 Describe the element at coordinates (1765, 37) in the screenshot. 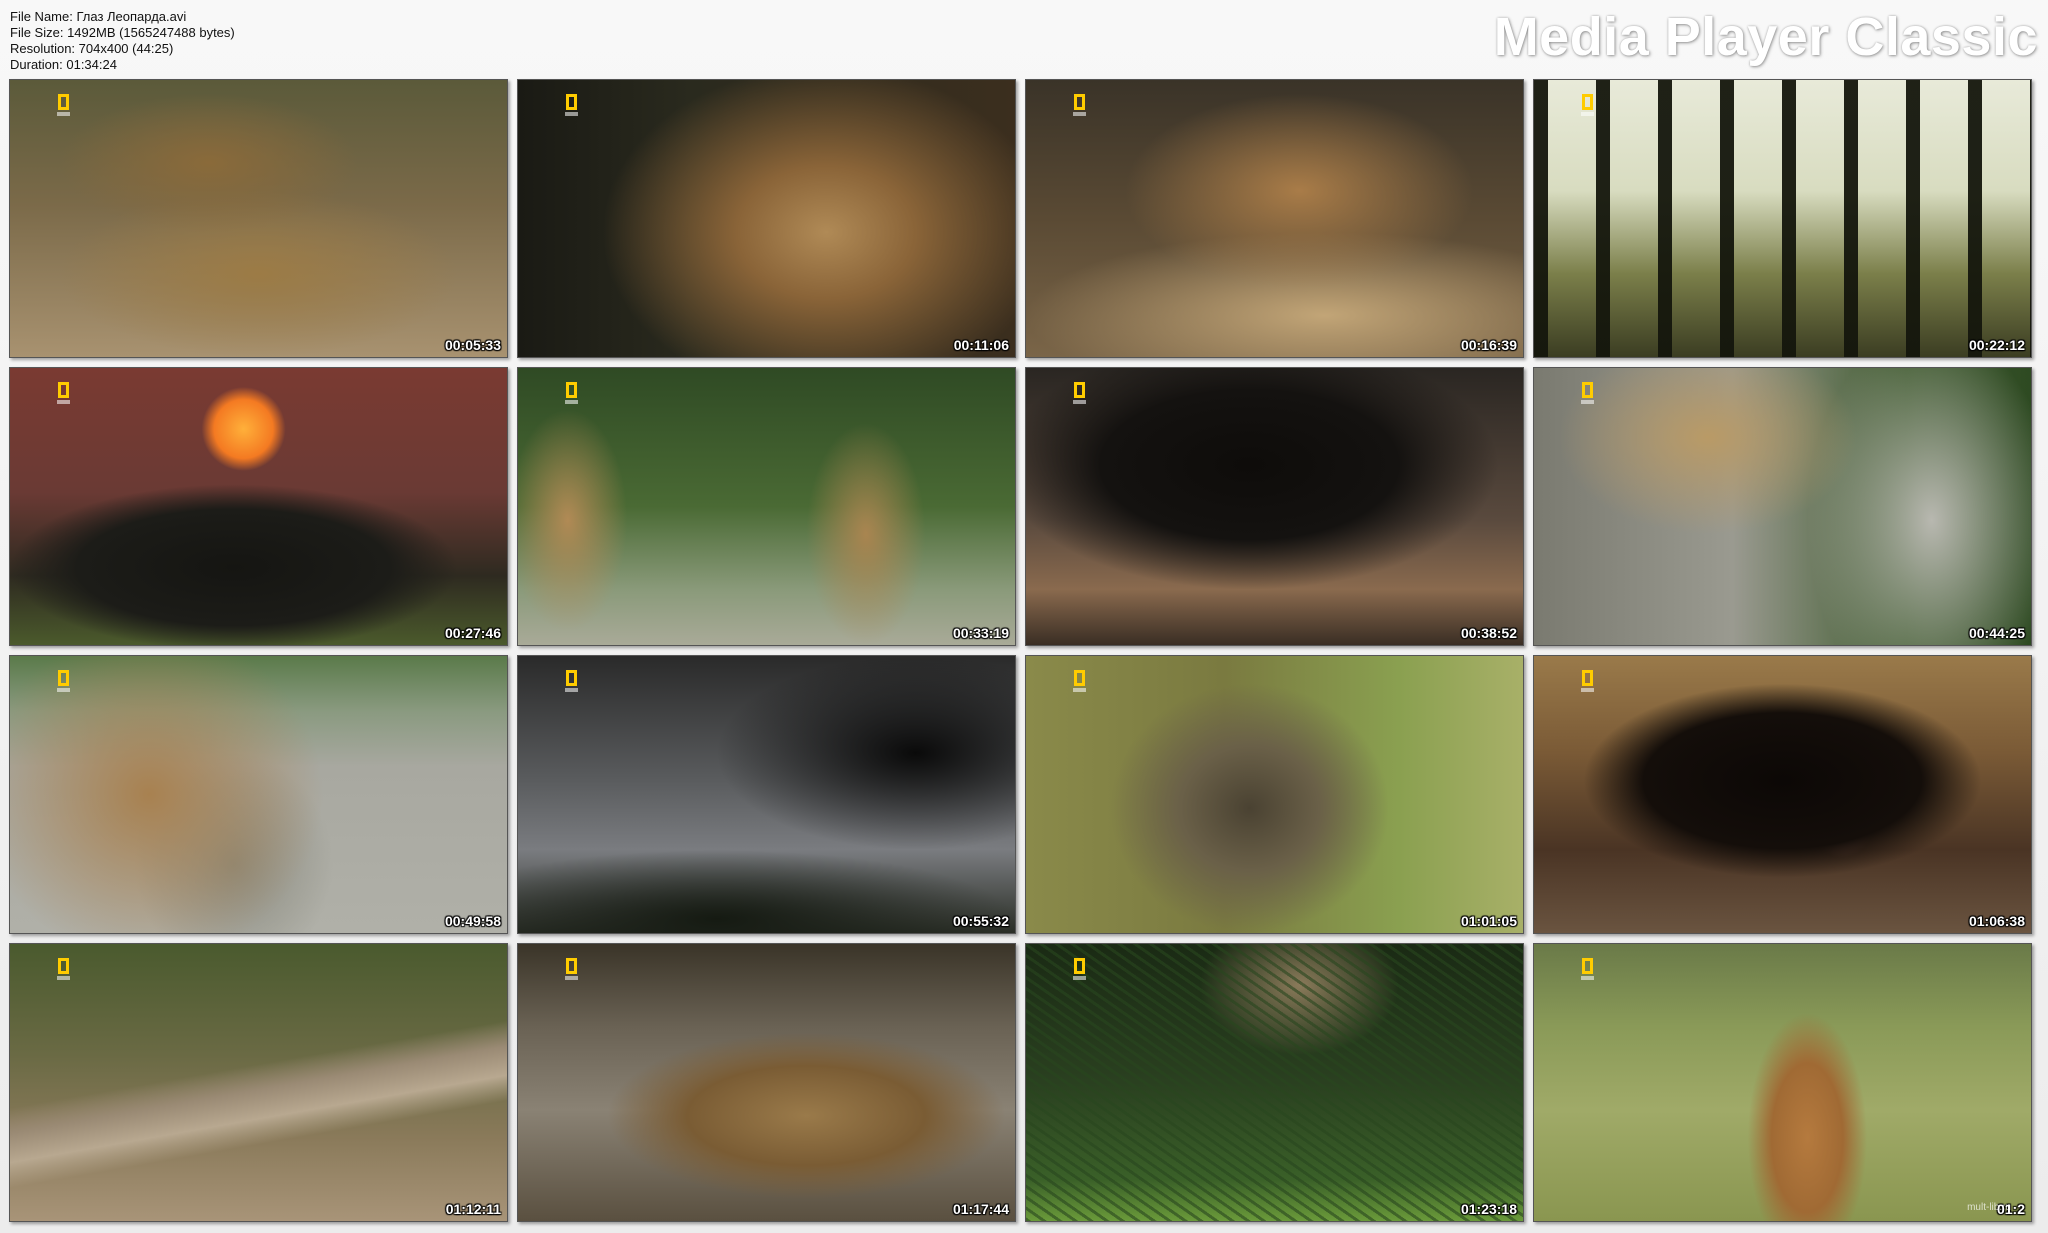

I see `brand-title: Media Player Classic` at that location.